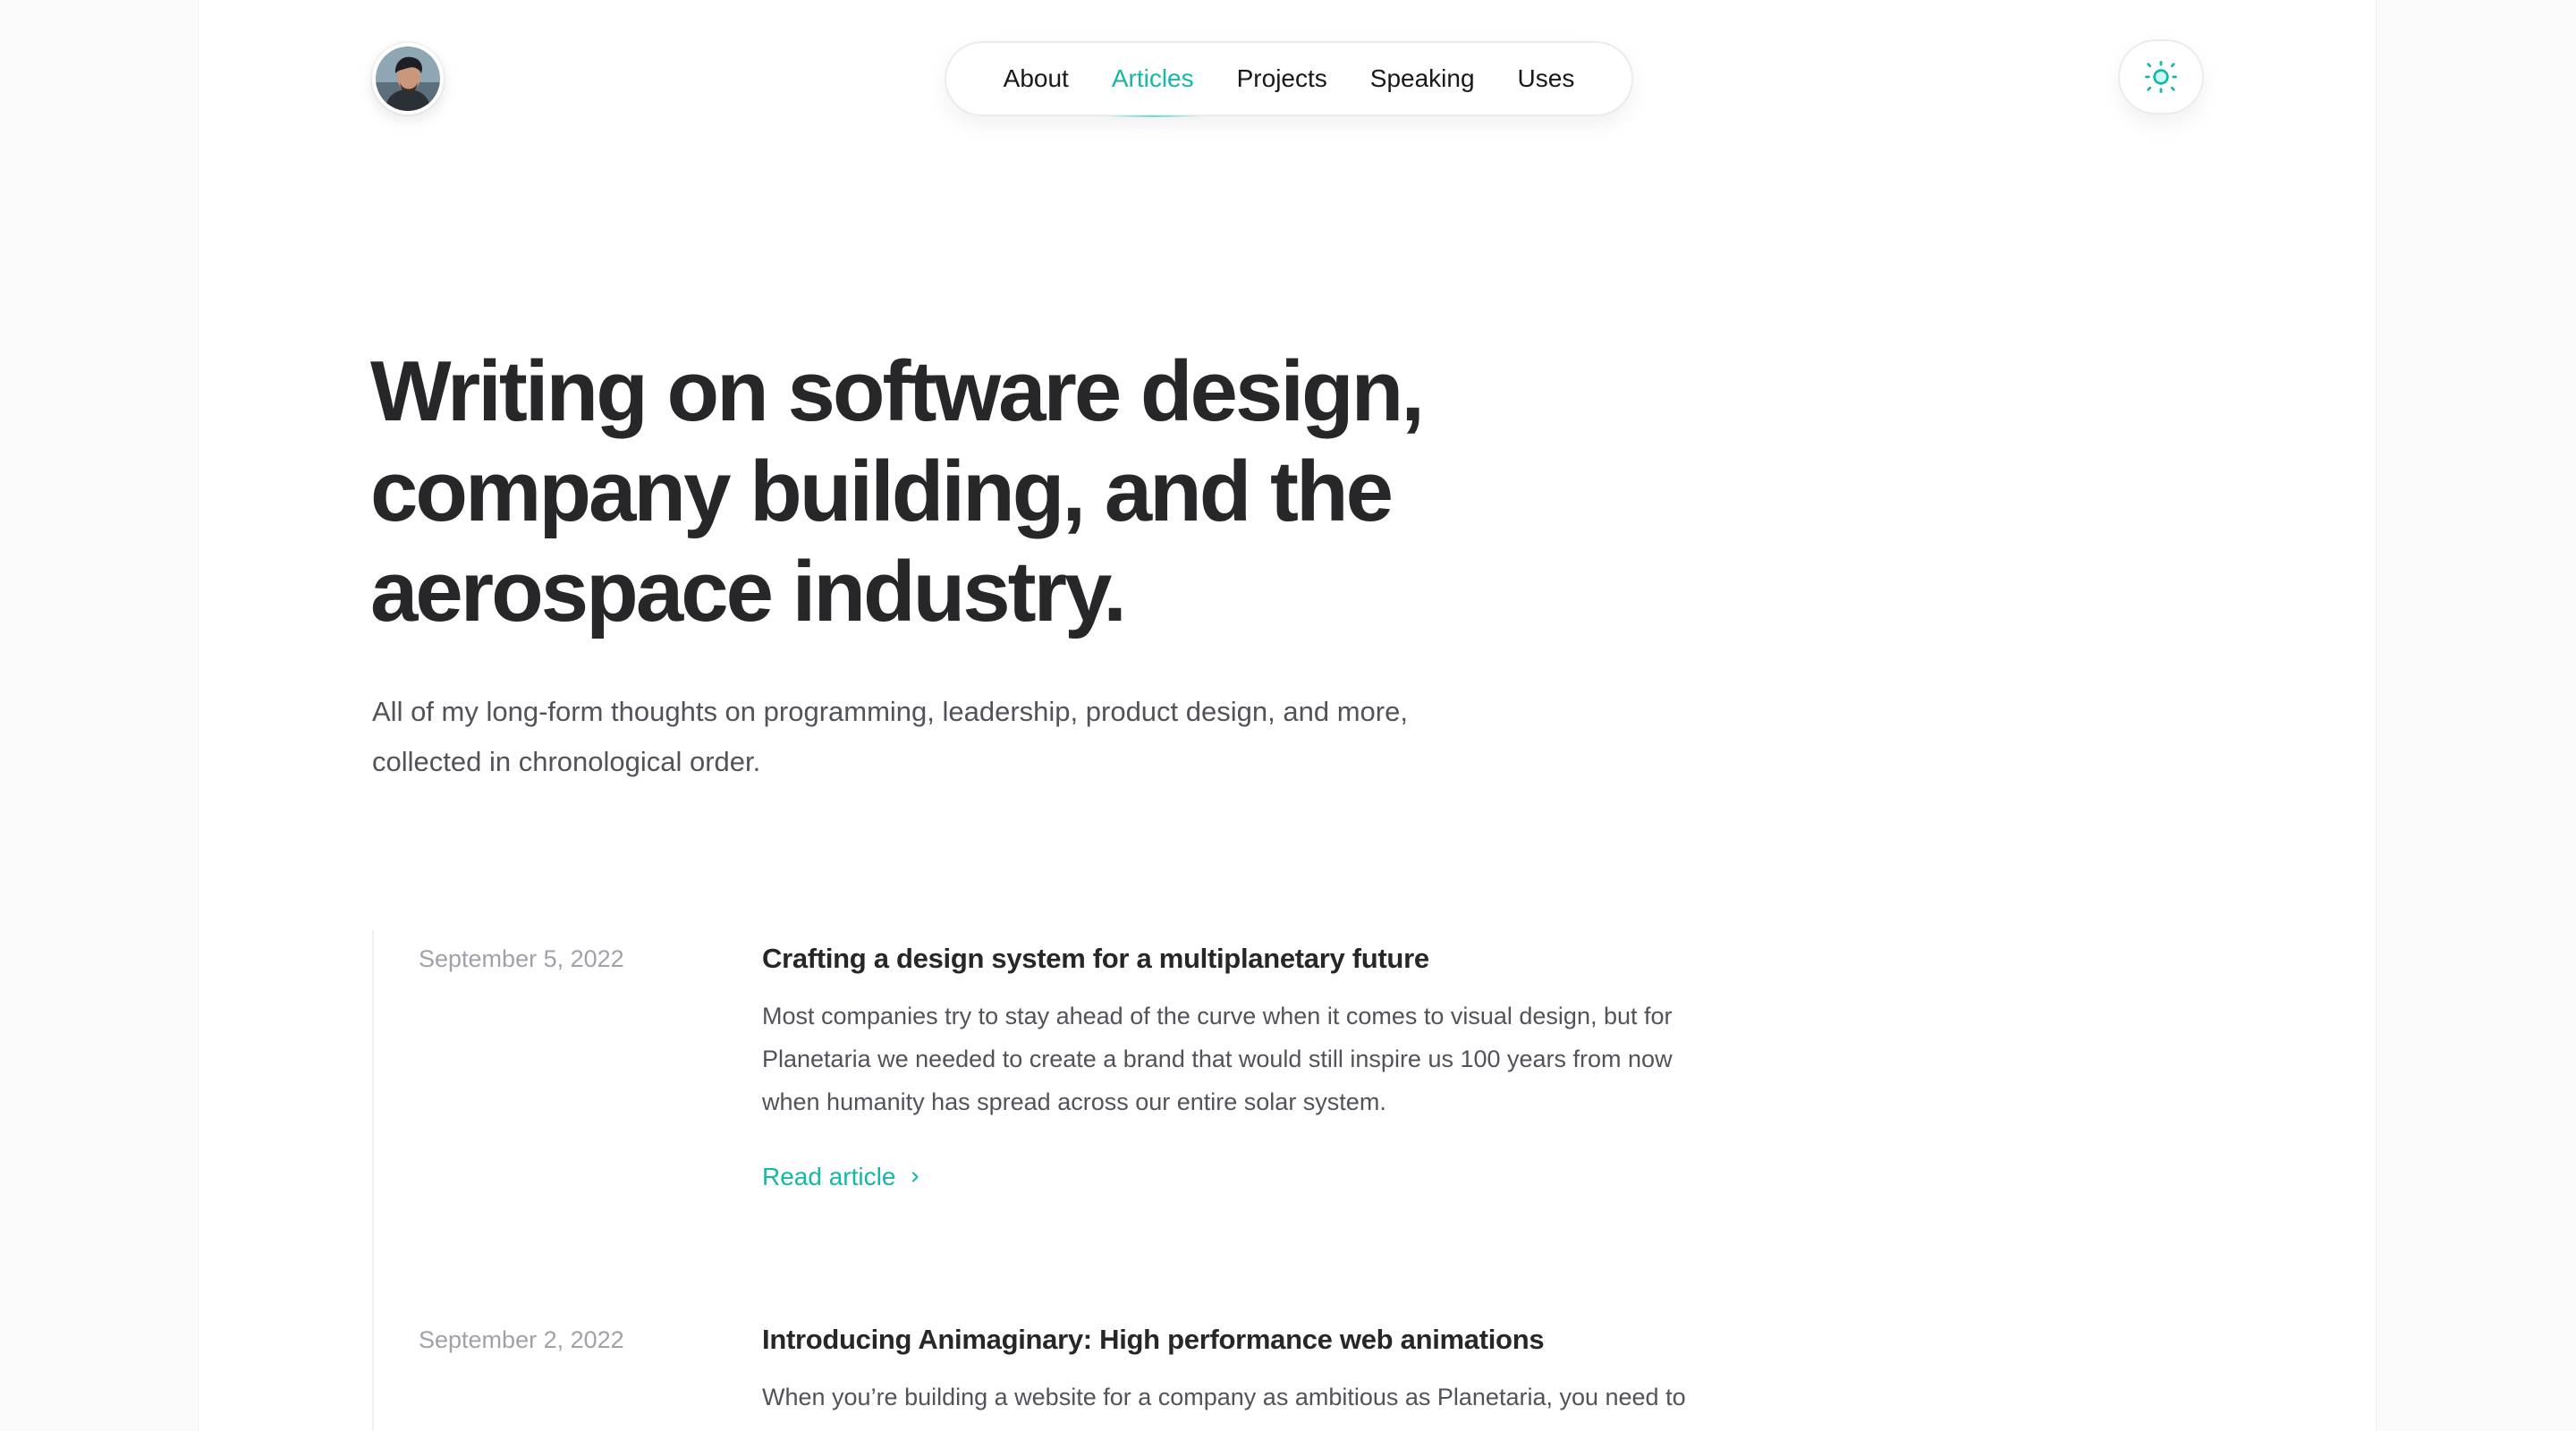 This screenshot has width=2576, height=1431. Describe the element at coordinates (748, 592) in the screenshot. I see `page-title-line: aerospace industry.` at that location.